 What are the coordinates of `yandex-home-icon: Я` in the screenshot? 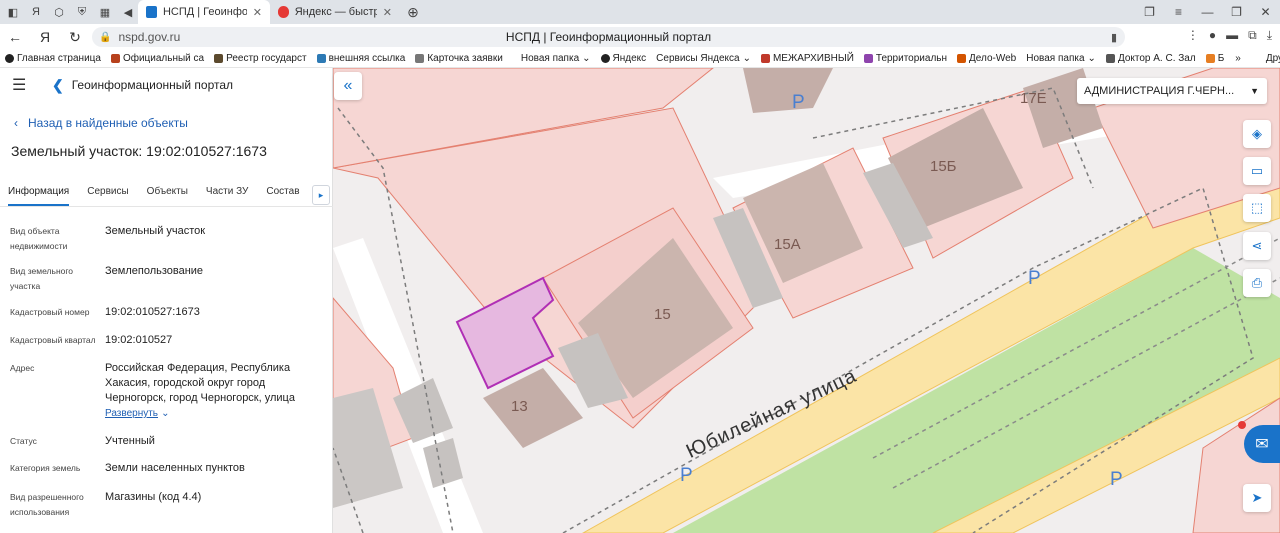 It's located at (45, 37).